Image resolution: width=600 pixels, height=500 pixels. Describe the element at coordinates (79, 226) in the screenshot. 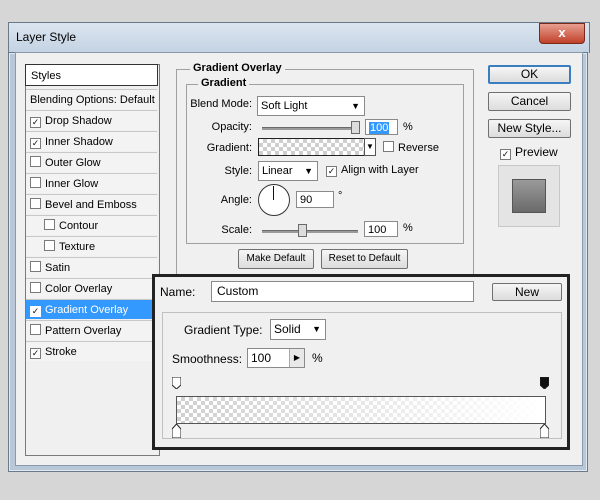

I see `styles-list-item-label: Contour` at that location.